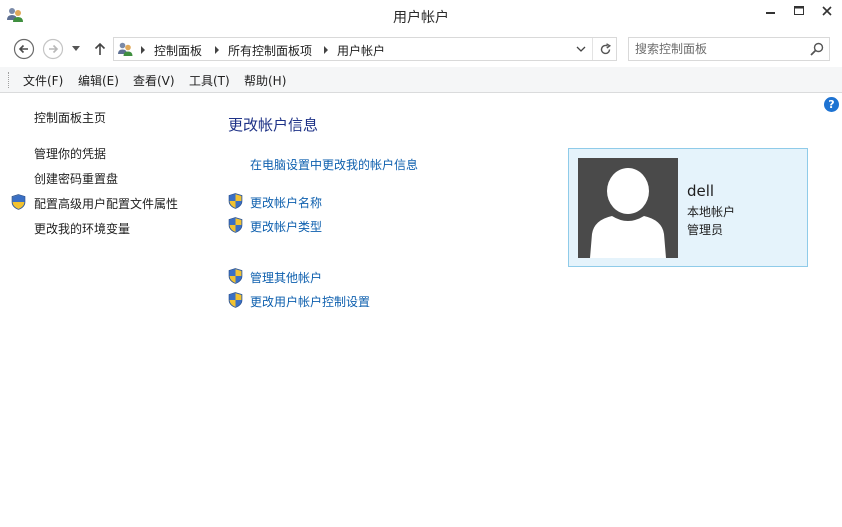 The image size is (842, 527). Describe the element at coordinates (70, 153) in the screenshot. I see `manage-credentials-link: 管理你的凭据` at that location.